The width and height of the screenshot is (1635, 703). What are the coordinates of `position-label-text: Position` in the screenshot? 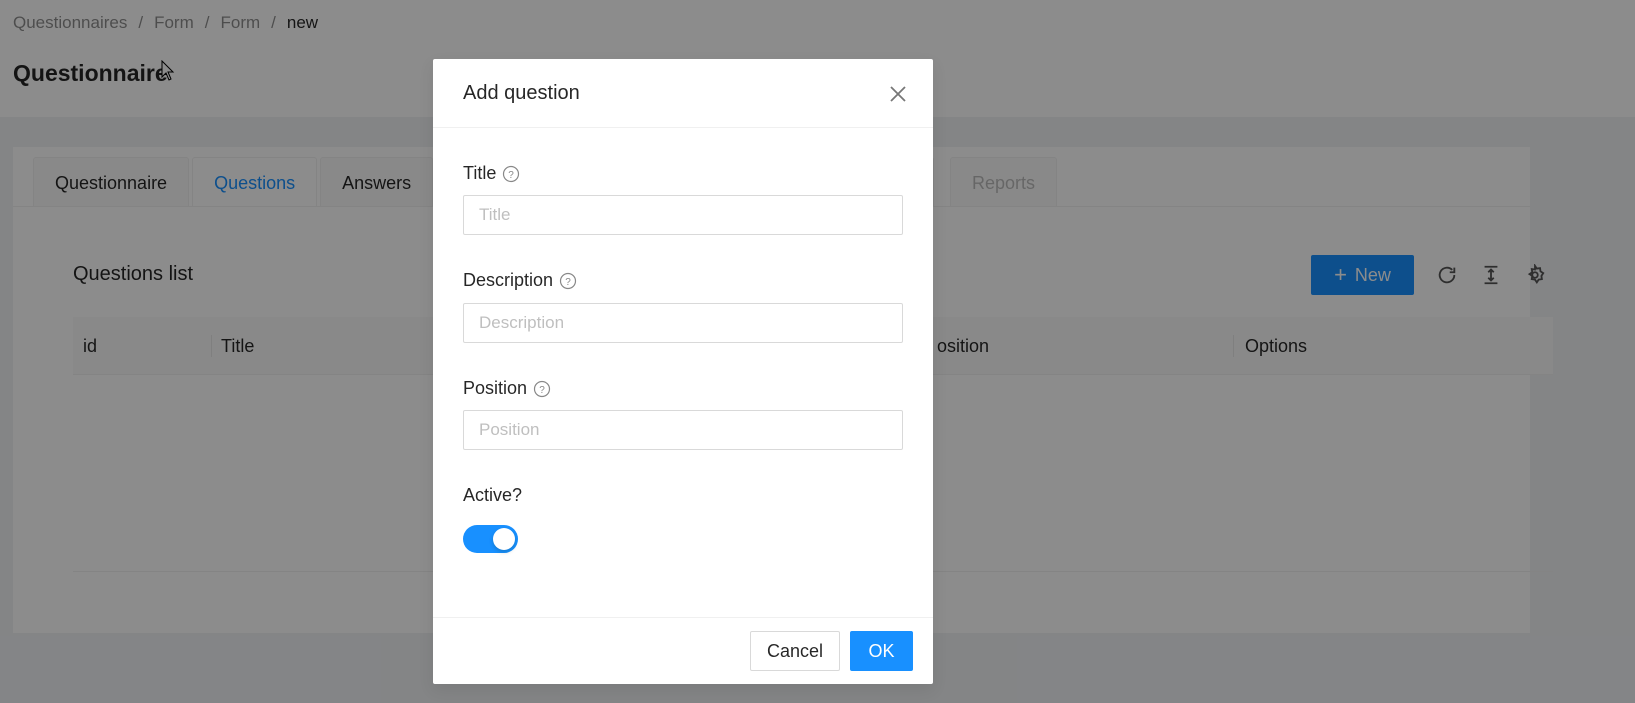 It's located at (495, 388).